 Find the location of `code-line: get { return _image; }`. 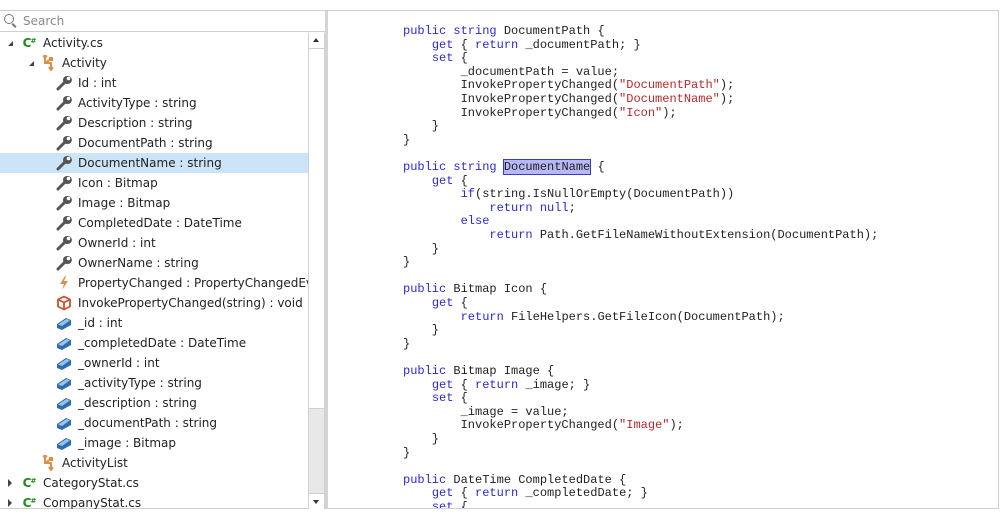

code-line: get { return _image; } is located at coordinates (496, 385).